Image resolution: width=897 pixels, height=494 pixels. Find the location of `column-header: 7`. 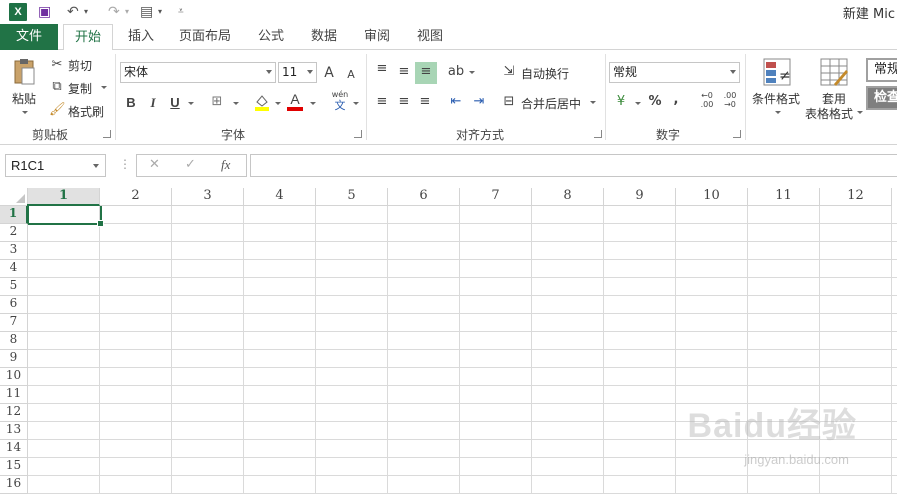

column-header: 7 is located at coordinates (496, 197).